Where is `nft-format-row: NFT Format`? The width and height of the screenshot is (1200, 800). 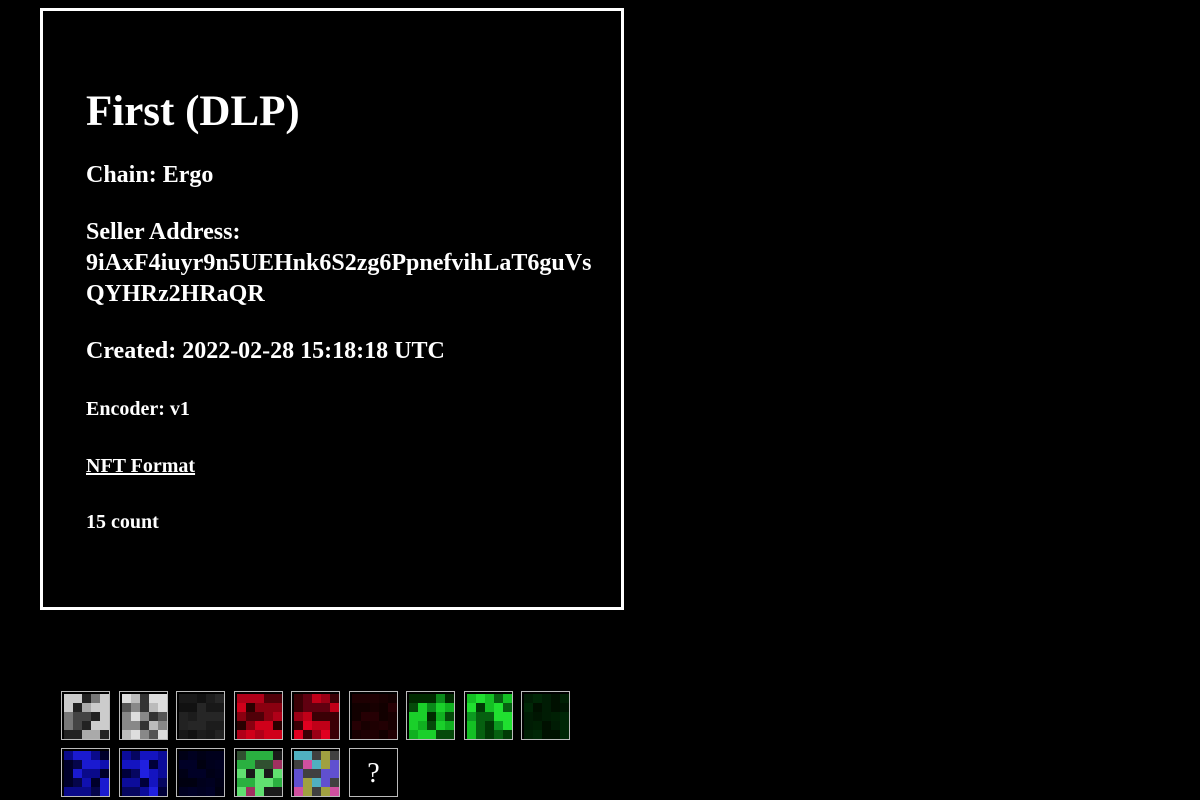 nft-format-row: NFT Format is located at coordinates (346, 466).